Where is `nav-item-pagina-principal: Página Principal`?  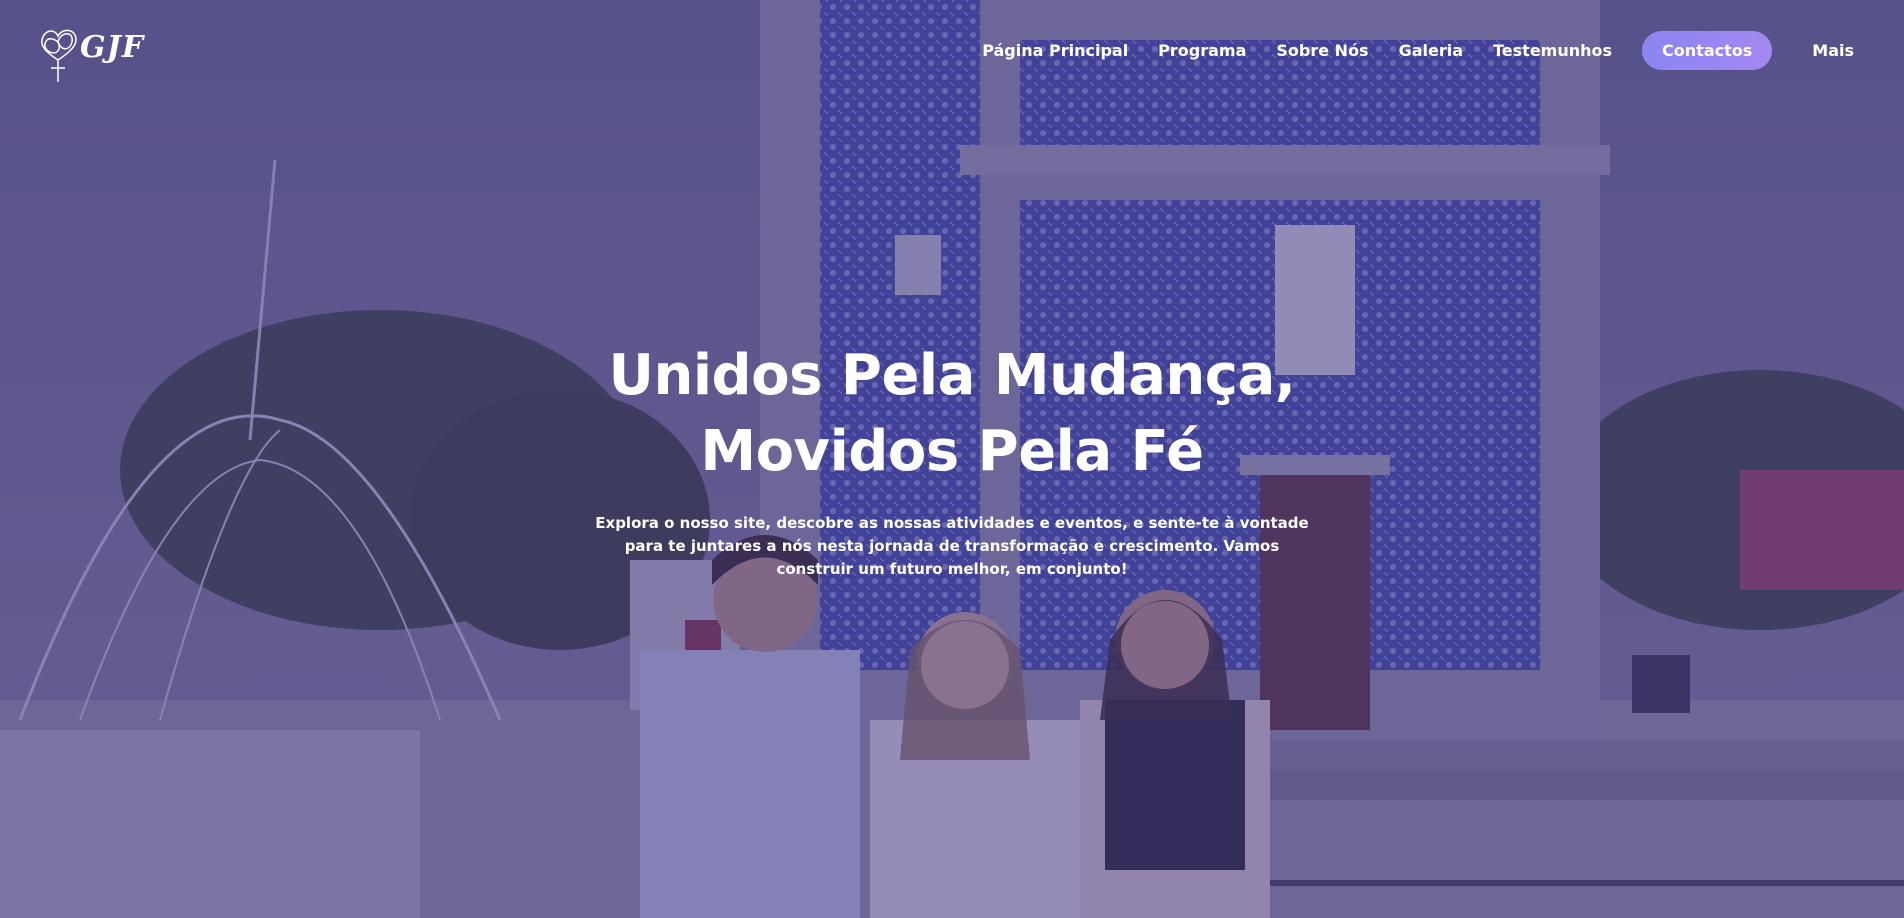
nav-item-pagina-principal: Página Principal is located at coordinates (1055, 50).